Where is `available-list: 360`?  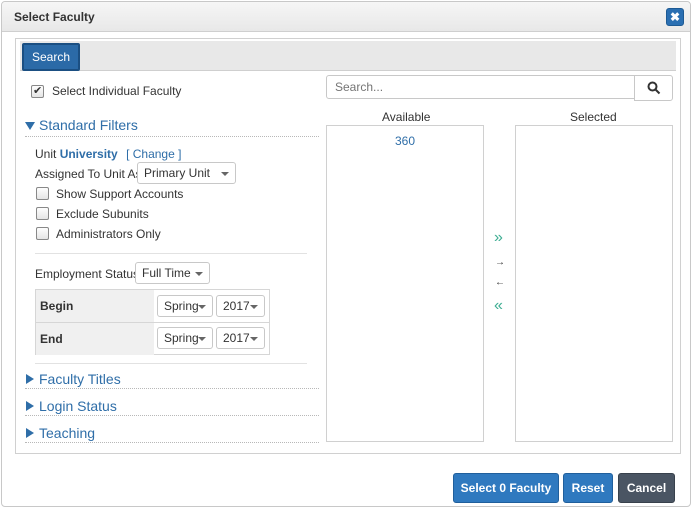
available-list: 360 is located at coordinates (405, 283).